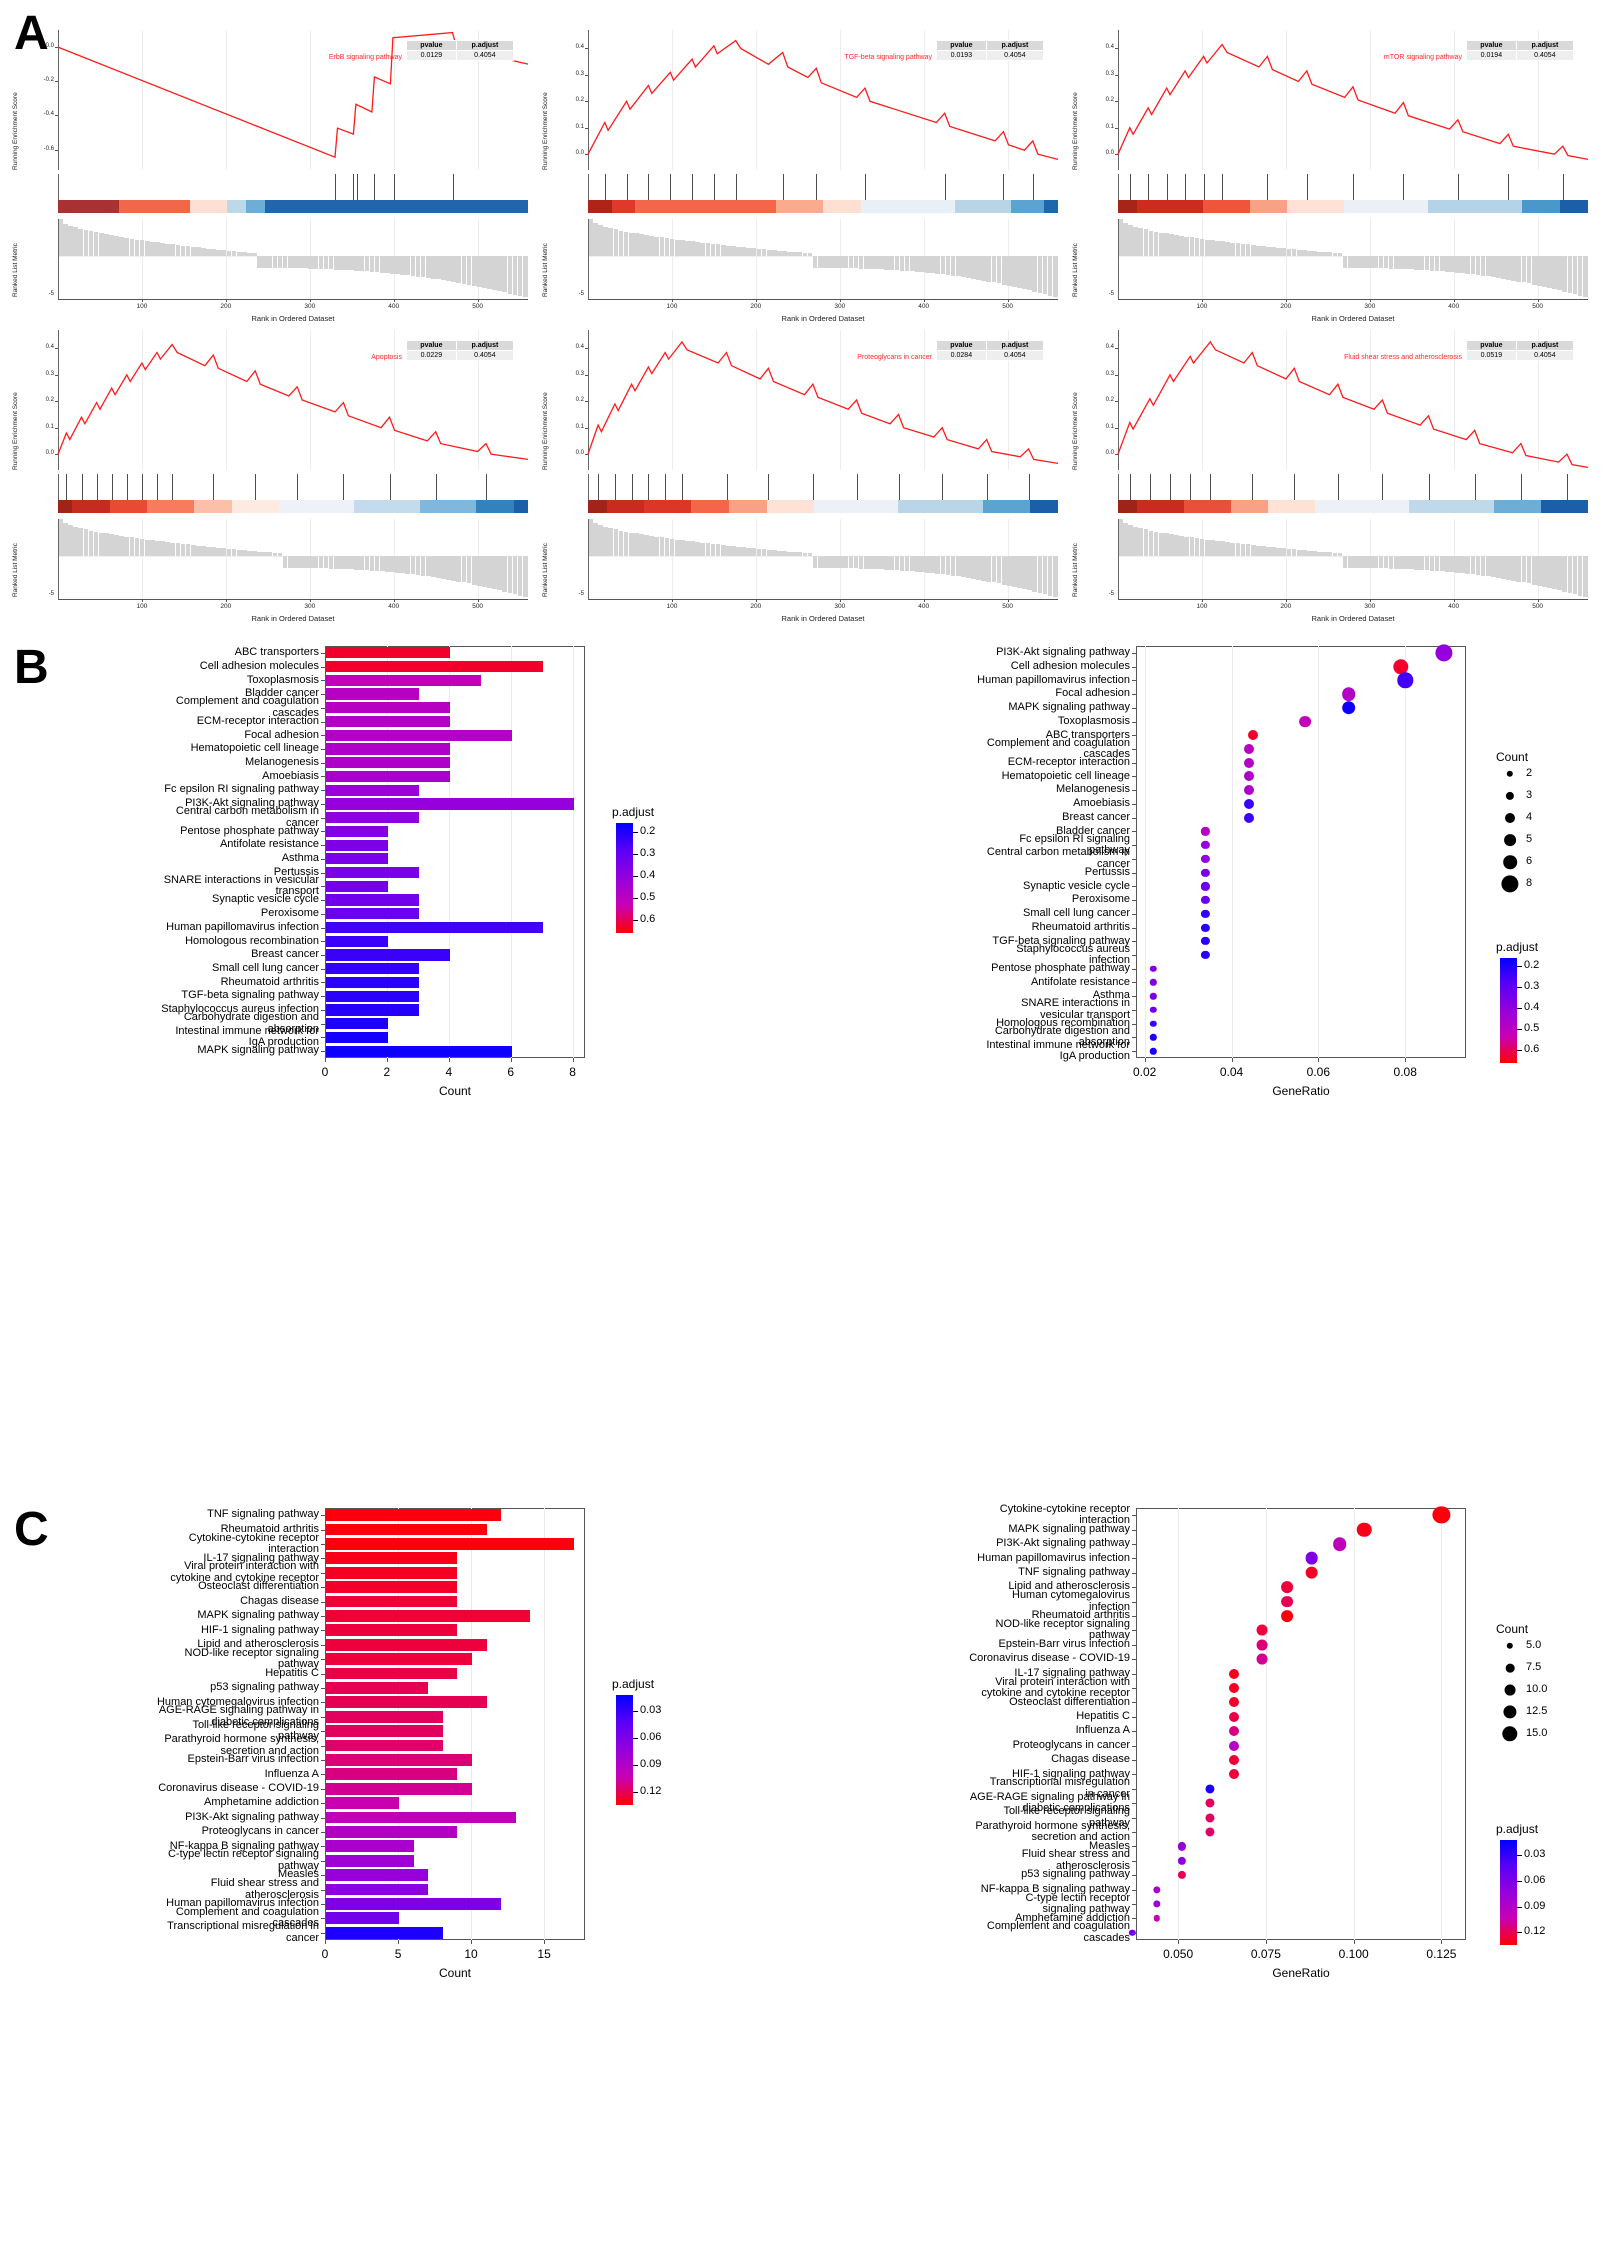 Image resolution: width=1612 pixels, height=2250 pixels. What do you see at coordinates (431, 55) in the screenshot?
I see `gsea-stats-value-pvalue: 0.0129` at bounding box center [431, 55].